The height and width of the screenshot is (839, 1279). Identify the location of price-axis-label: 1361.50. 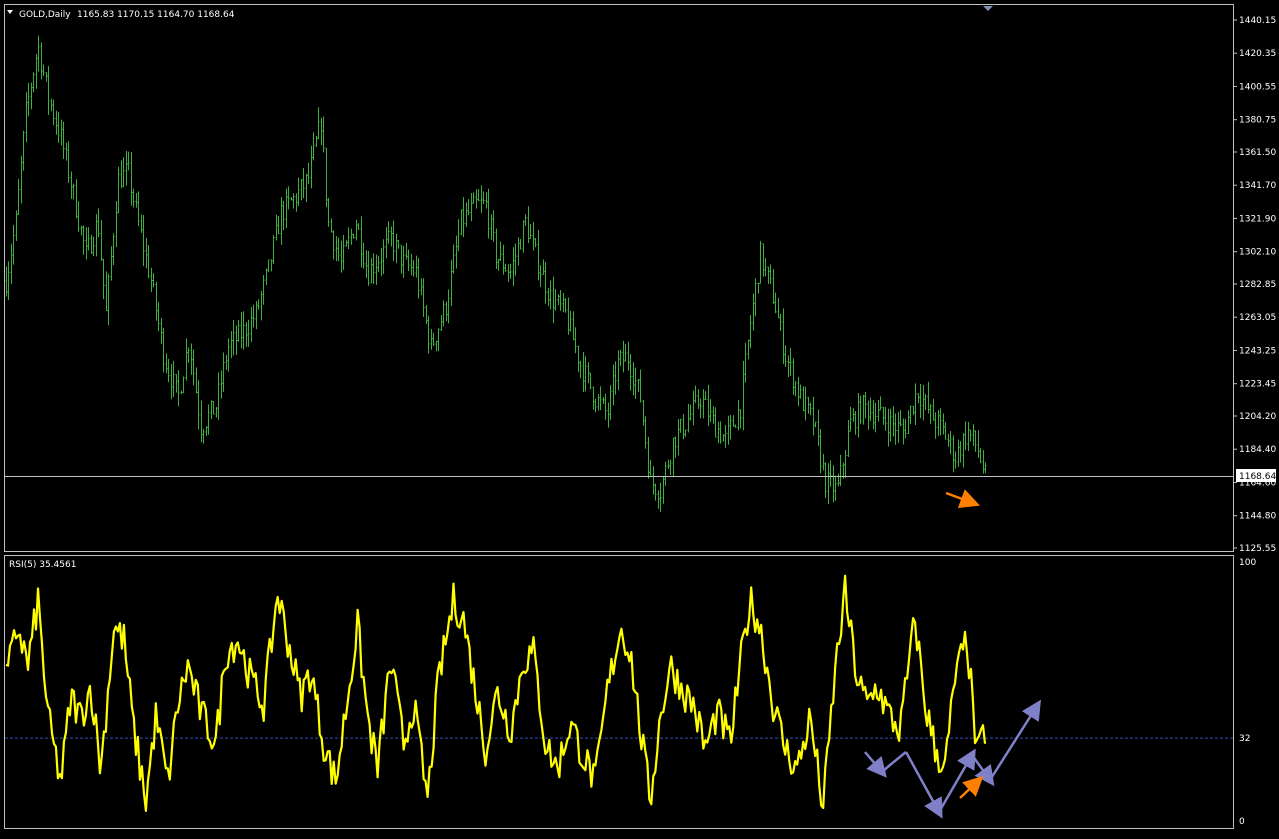
(1257, 153).